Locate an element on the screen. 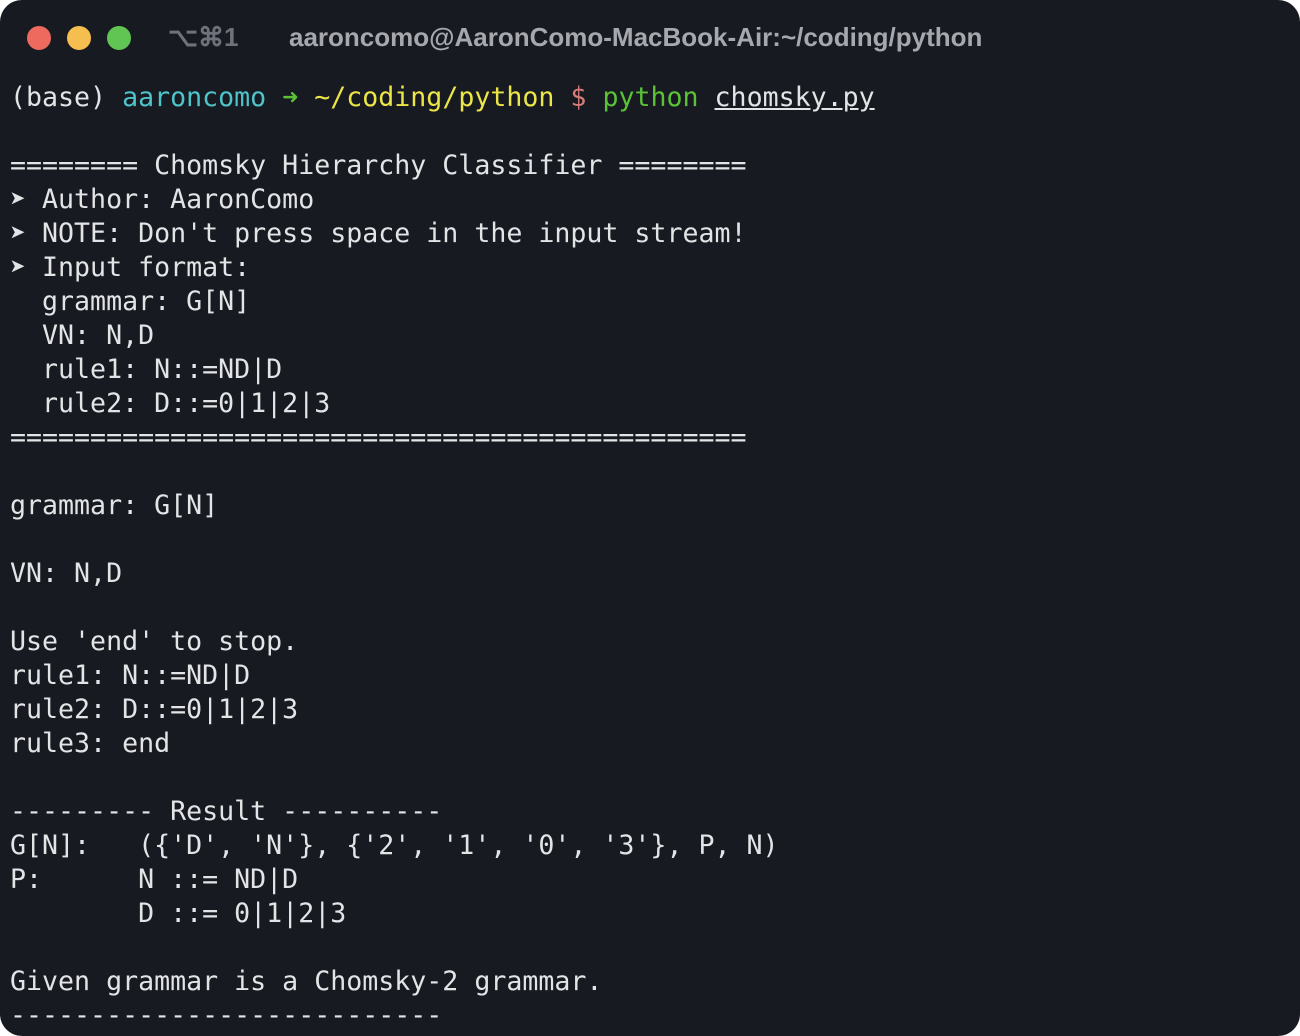 The height and width of the screenshot is (1036, 1300). output-line: --------------------------- is located at coordinates (226, 1015).